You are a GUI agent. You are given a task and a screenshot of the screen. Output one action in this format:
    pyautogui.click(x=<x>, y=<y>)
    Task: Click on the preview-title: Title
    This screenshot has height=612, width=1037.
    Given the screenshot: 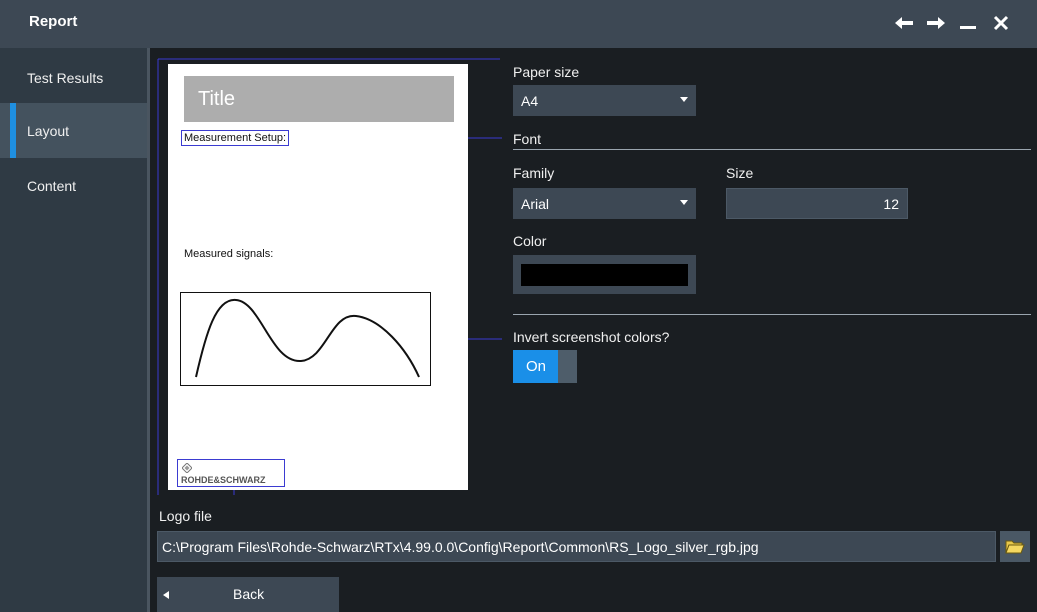 What is the action you would take?
    pyautogui.click(x=319, y=99)
    